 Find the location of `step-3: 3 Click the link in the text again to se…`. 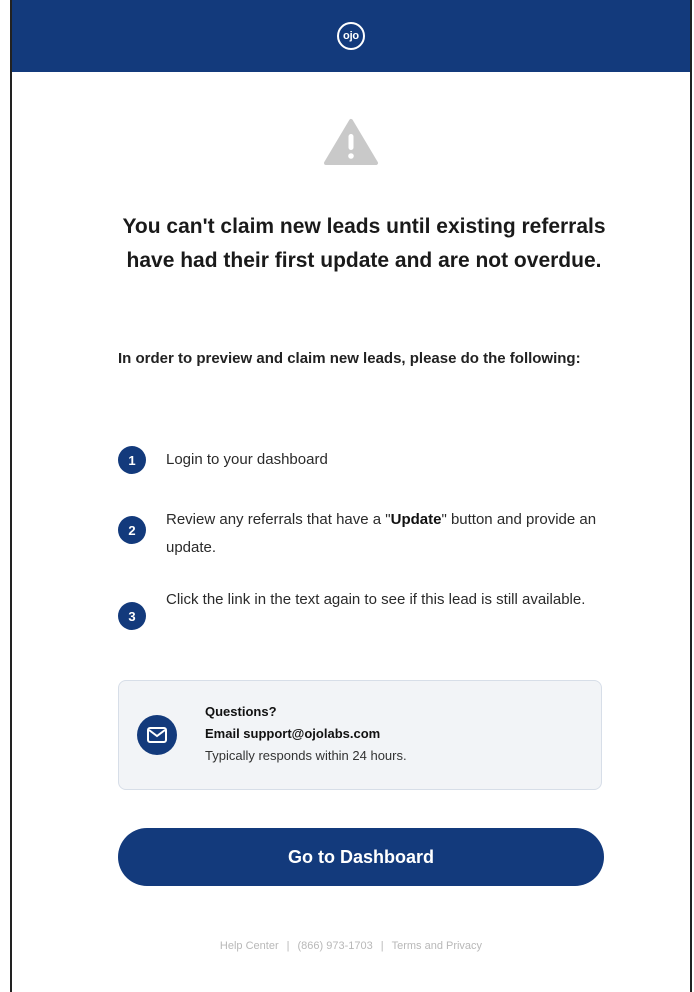

step-3: 3 Click the link in the text again to se… is located at coordinates (368, 608).